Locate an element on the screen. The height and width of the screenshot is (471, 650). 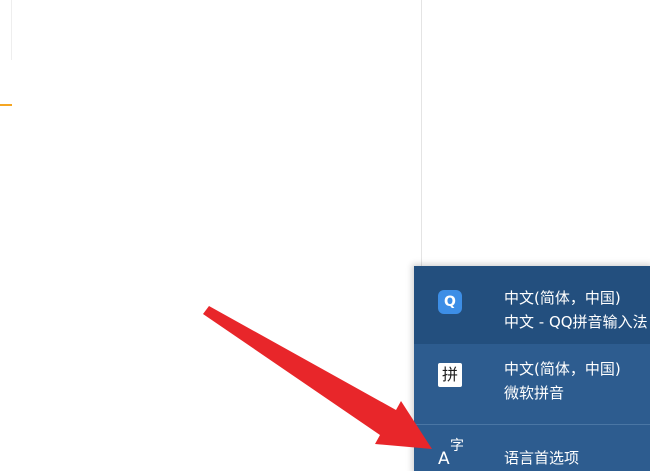
window-edge-line is located at coordinates (11, 30).